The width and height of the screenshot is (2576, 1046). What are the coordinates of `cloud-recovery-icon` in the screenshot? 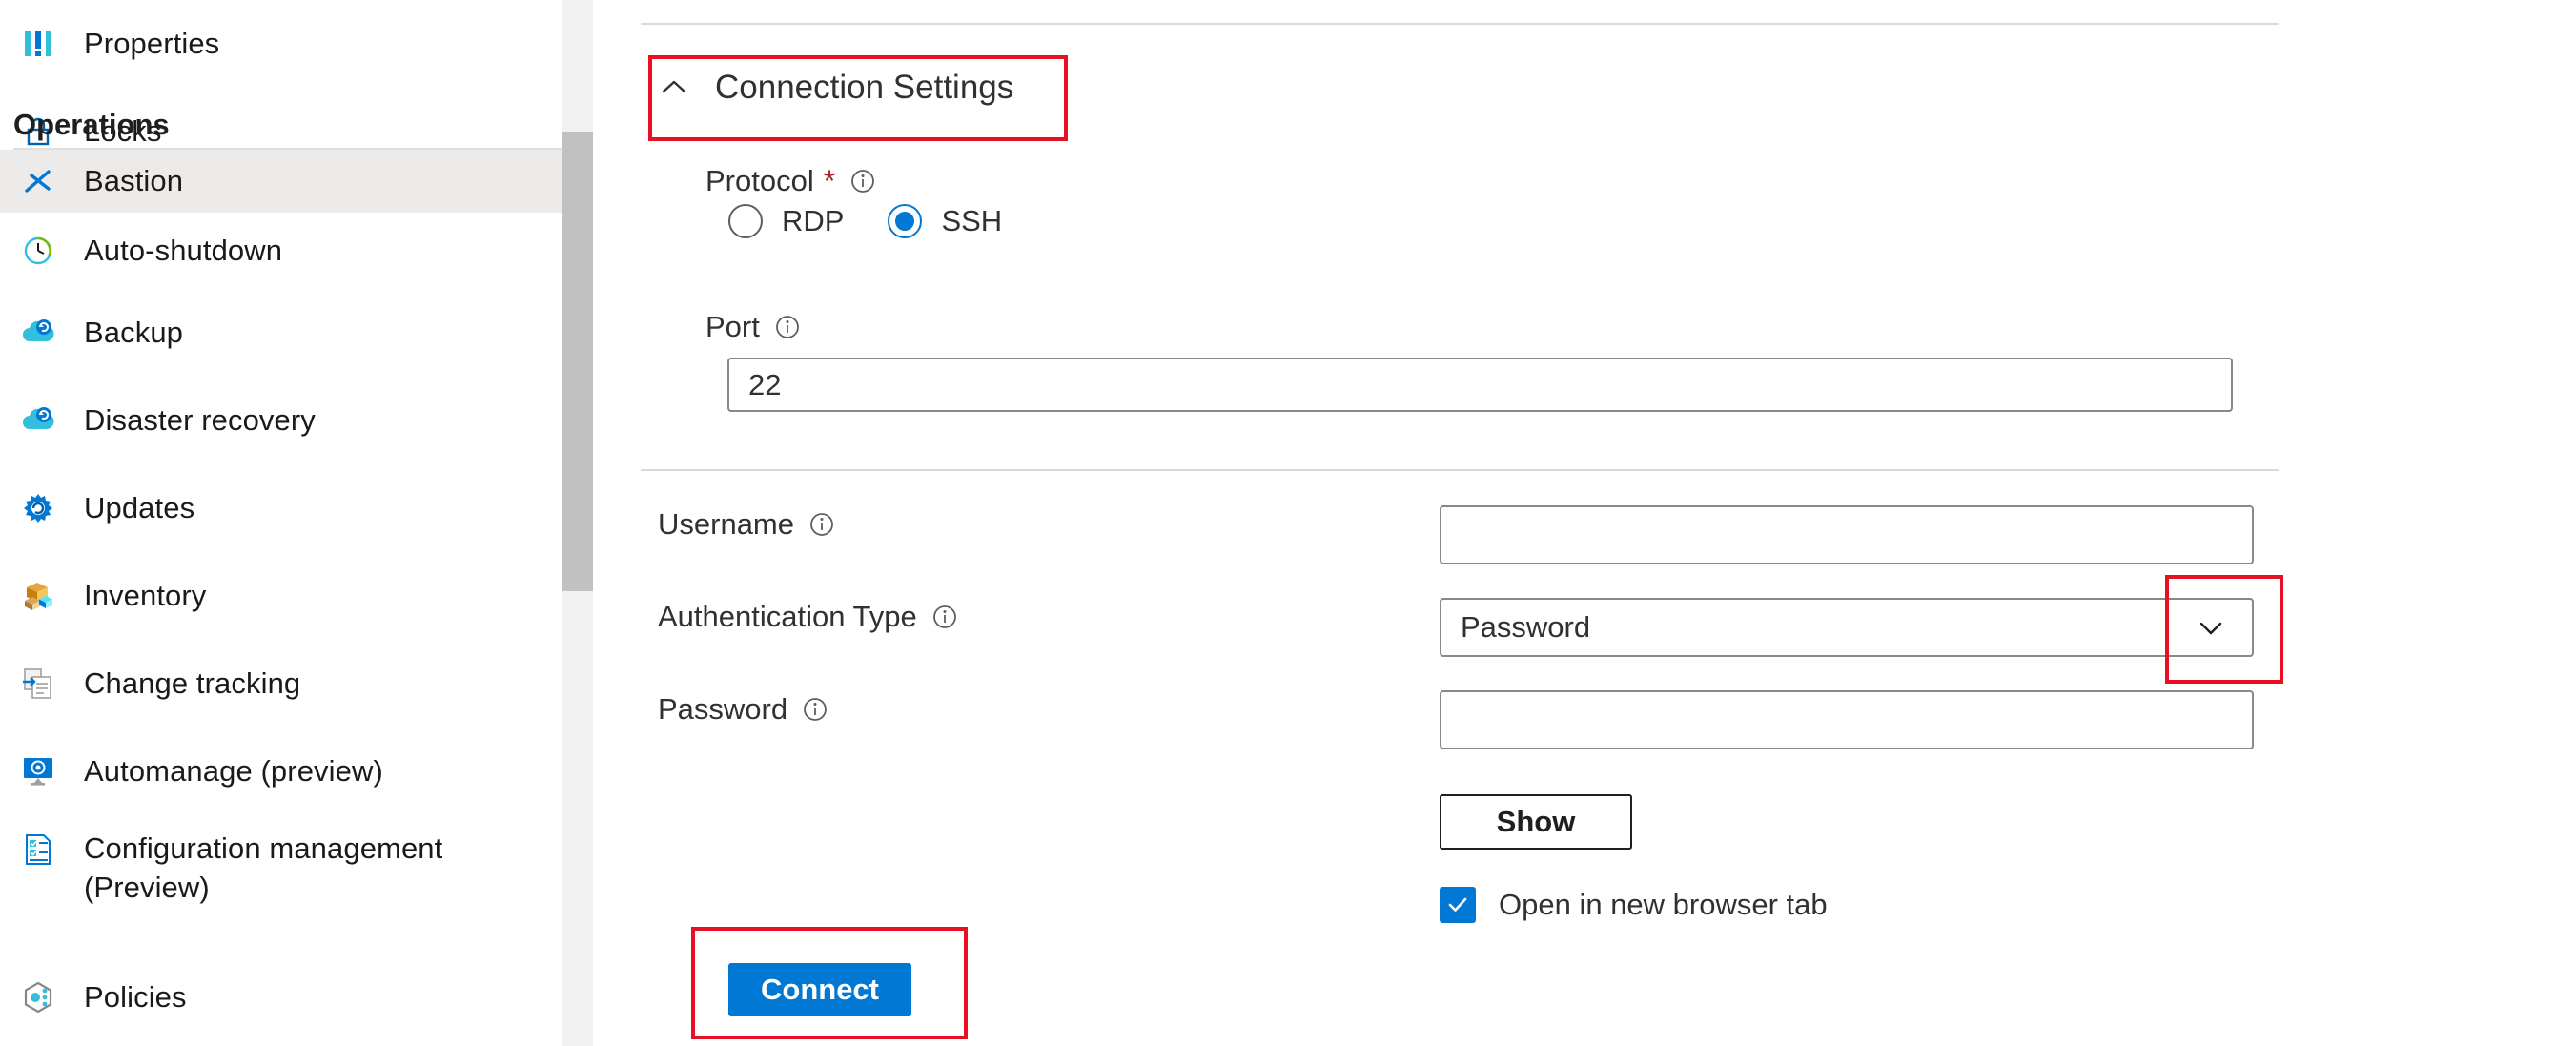 It's located at (38, 420).